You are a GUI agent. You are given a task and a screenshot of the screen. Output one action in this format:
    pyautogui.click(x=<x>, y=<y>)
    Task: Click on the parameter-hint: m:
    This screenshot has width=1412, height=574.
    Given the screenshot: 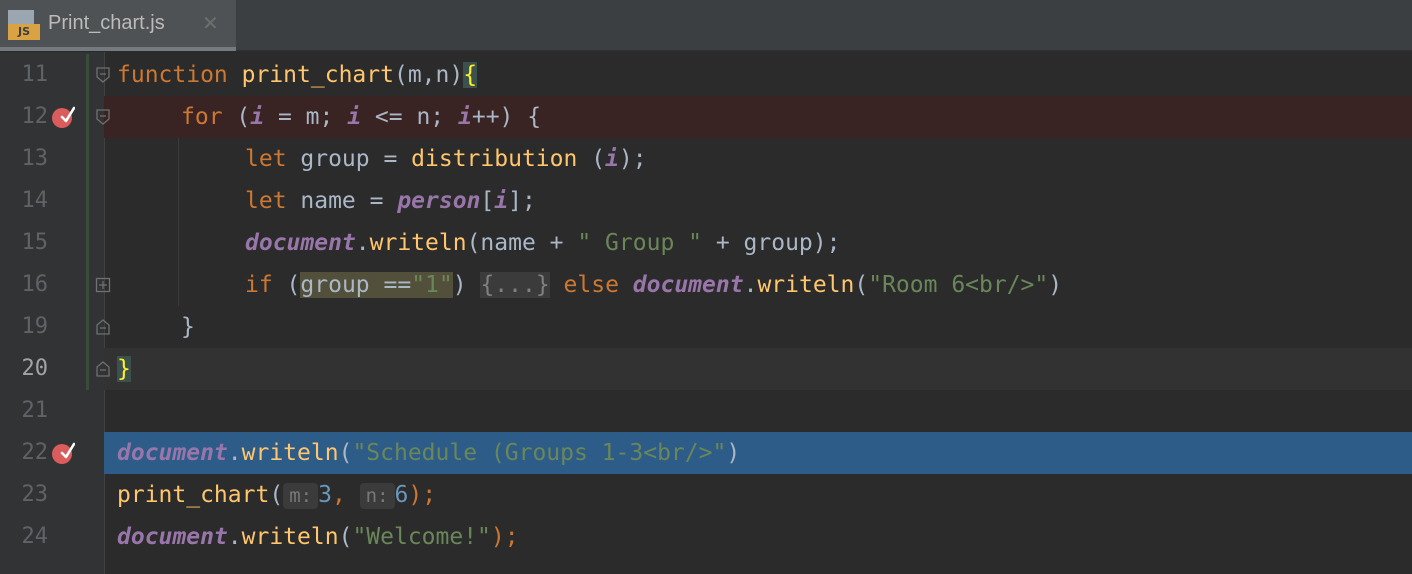 What is the action you would take?
    pyautogui.click(x=301, y=496)
    